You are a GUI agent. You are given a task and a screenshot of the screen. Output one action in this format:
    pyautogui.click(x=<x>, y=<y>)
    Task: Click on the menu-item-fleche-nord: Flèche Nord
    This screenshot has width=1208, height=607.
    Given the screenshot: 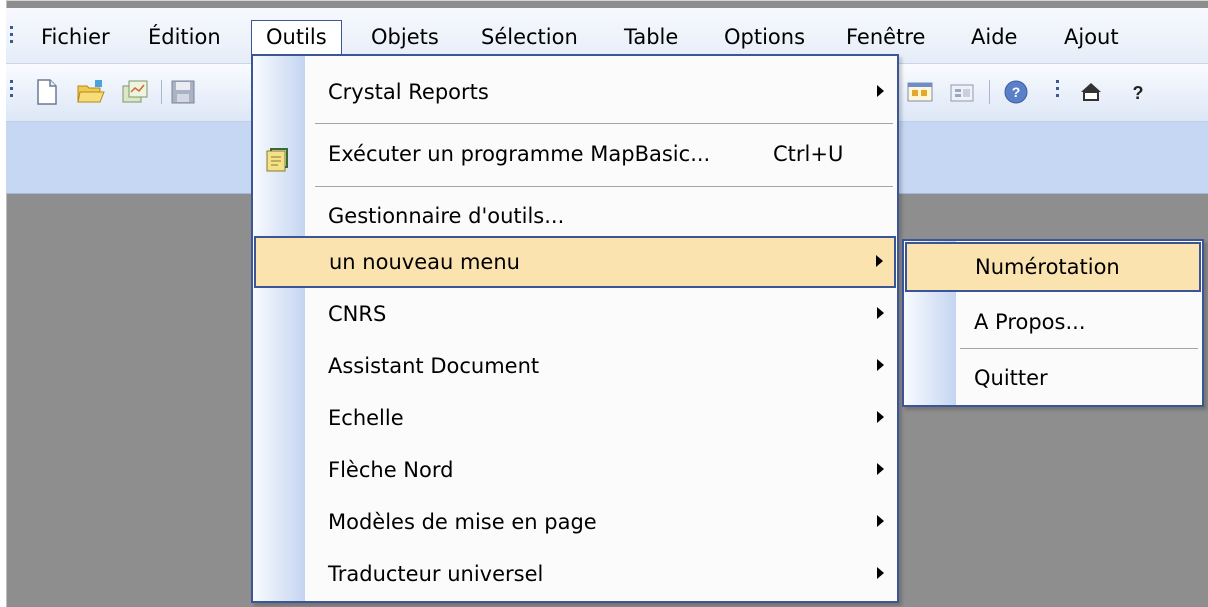 What is the action you would take?
    pyautogui.click(x=575, y=470)
    